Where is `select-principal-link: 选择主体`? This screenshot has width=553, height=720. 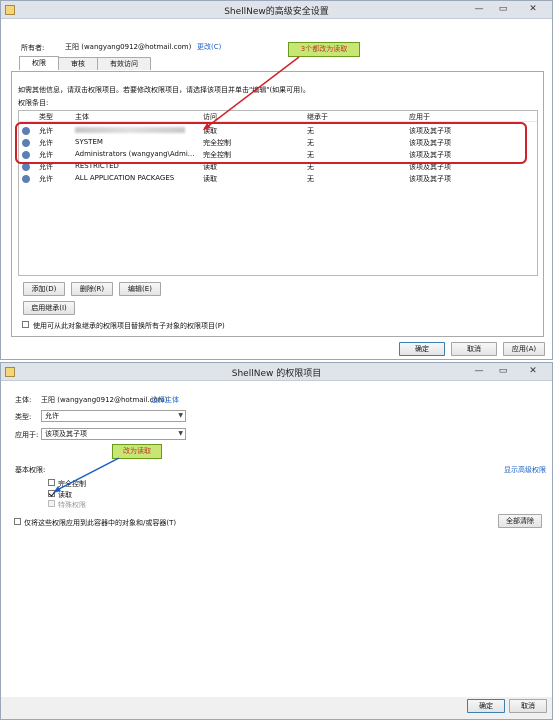
select-principal-link: 选择主体 is located at coordinates (165, 400).